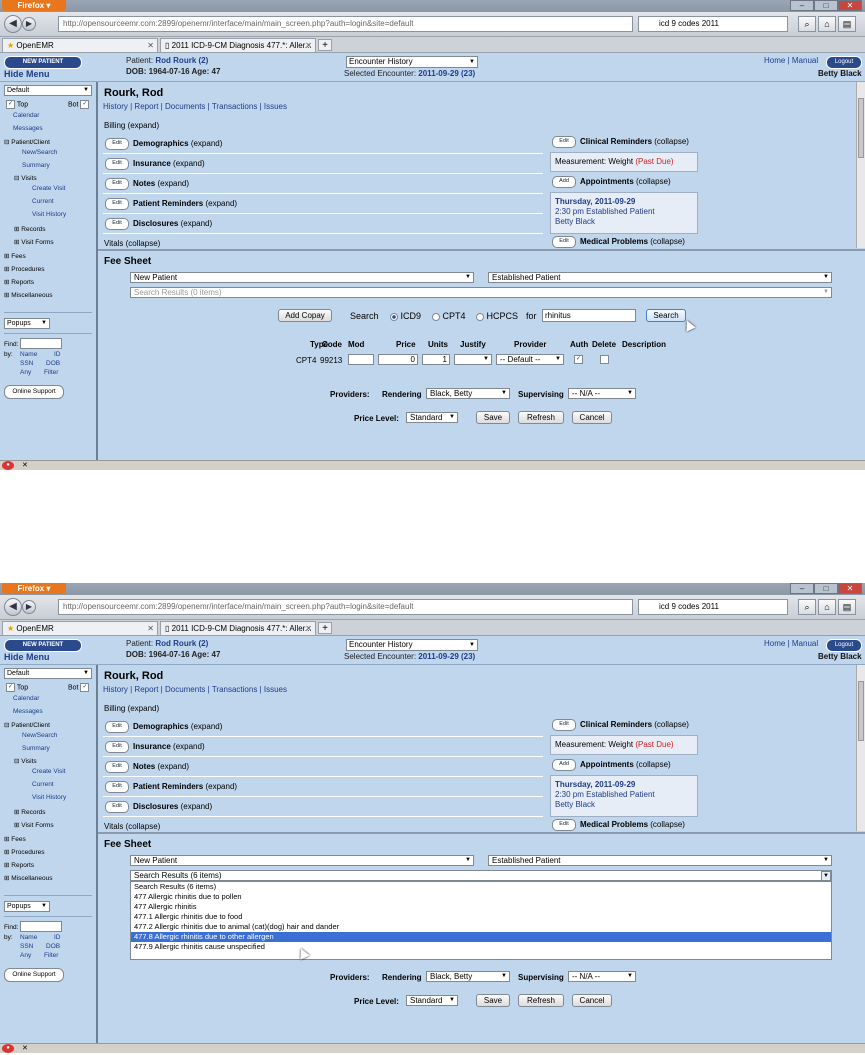  I want to click on search-icon: ⌕, so click(807, 607).